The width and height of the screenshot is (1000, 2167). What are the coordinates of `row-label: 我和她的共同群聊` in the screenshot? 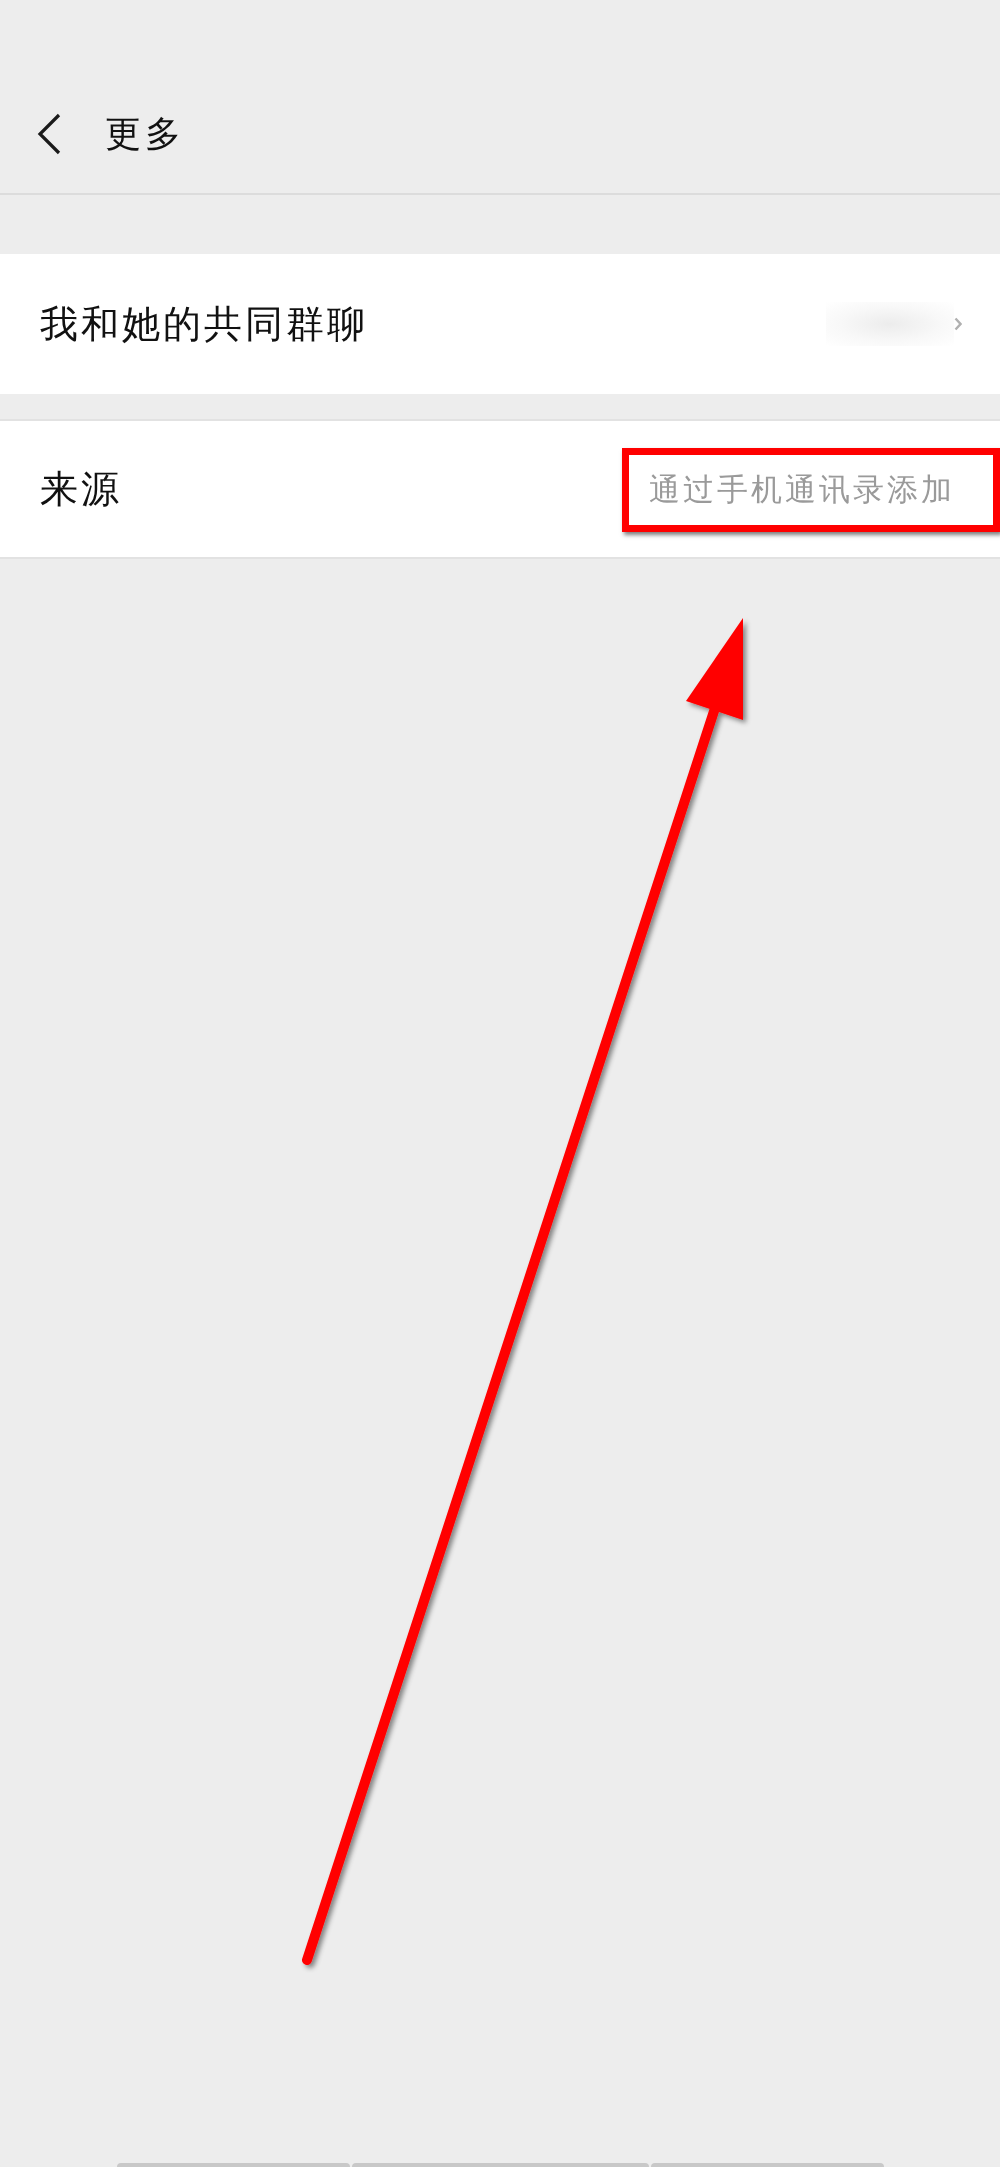 It's located at (204, 324).